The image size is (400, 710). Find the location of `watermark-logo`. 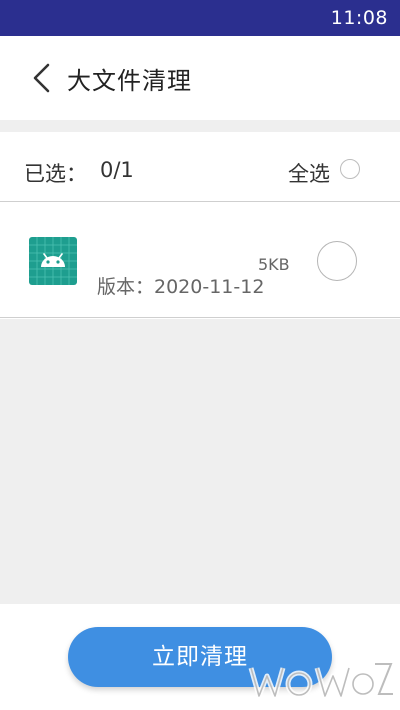

watermark-logo is located at coordinates (320, 681).